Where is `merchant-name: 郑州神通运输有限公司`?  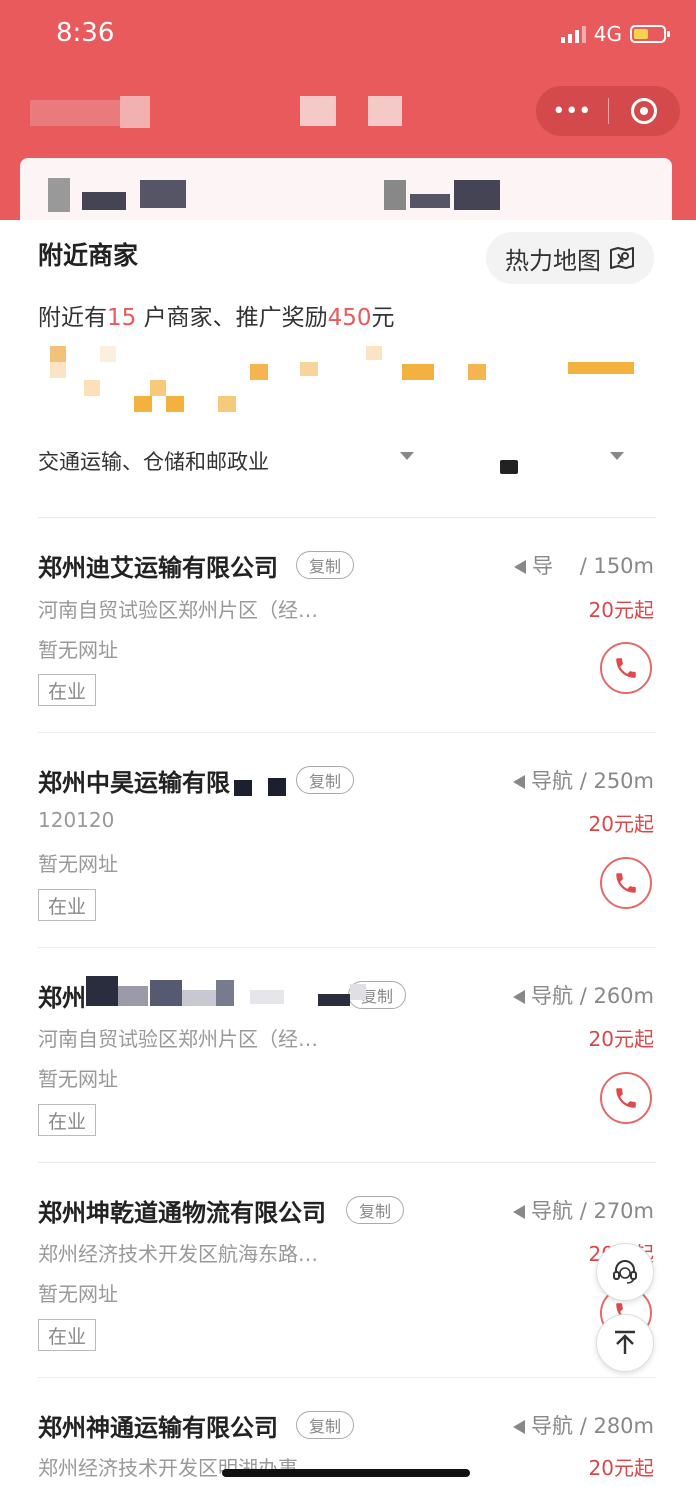 merchant-name: 郑州神通运输有限公司 is located at coordinates (158, 1428).